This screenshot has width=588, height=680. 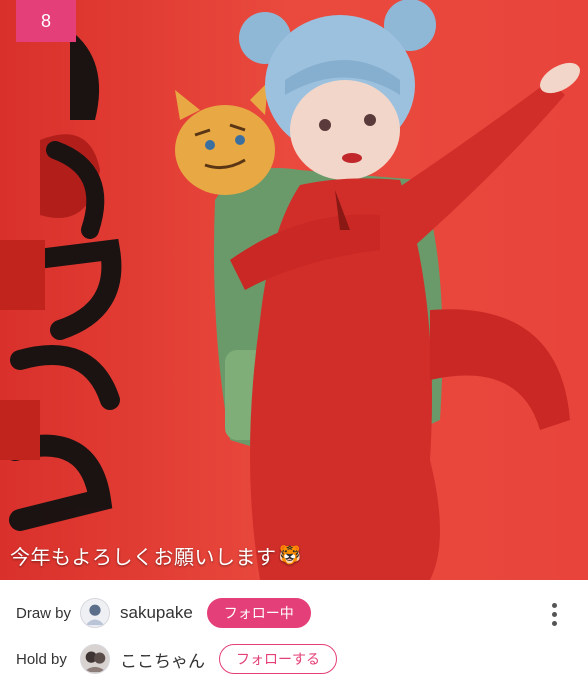 What do you see at coordinates (290, 554) in the screenshot?
I see `tiger-emoji-icon: 🐯` at bounding box center [290, 554].